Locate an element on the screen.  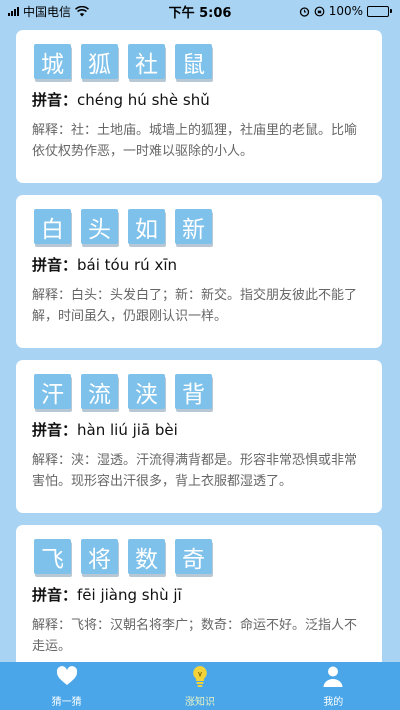
battery-percent: 100% is located at coordinates (345, 11).